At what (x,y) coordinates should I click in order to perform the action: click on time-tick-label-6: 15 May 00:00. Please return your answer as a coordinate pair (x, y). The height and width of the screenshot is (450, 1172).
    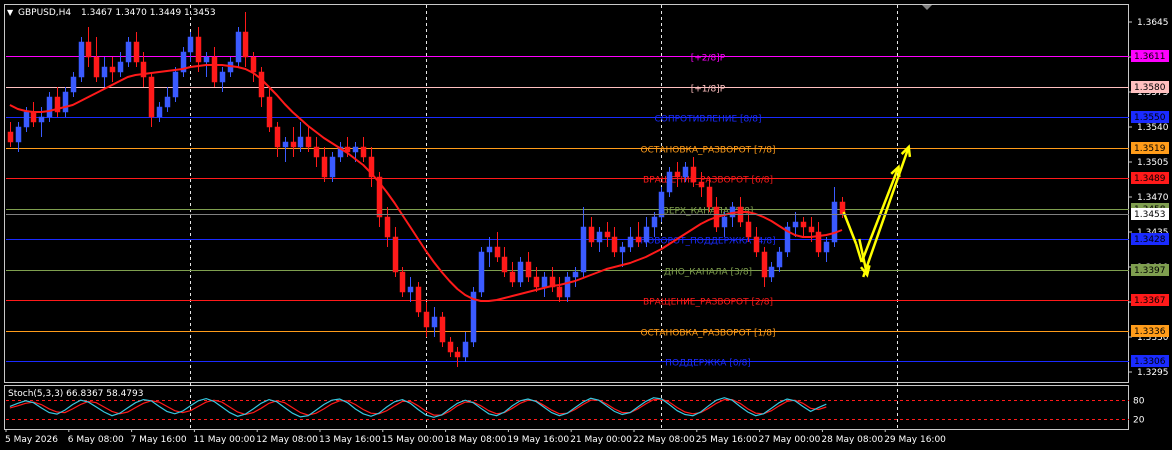
    Looking at the image, I should click on (413, 440).